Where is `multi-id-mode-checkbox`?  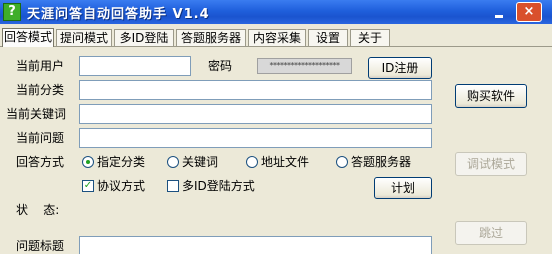
multi-id-mode-checkbox is located at coordinates (173, 186).